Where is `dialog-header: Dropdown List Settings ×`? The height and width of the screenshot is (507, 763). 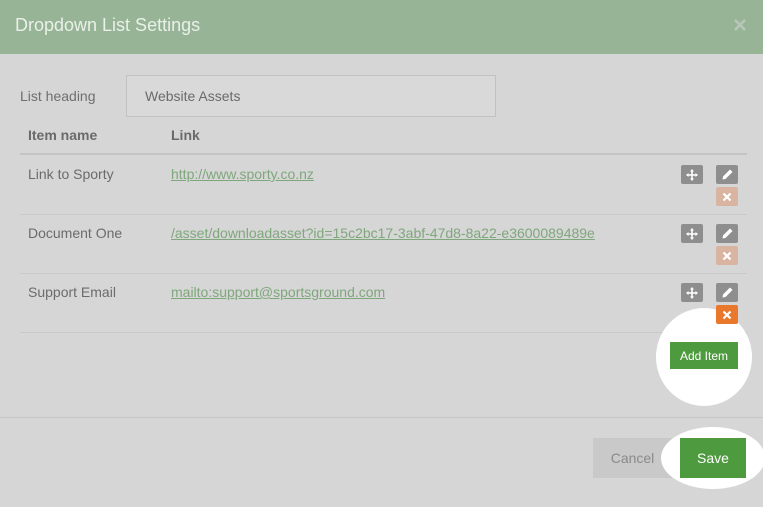 dialog-header: Dropdown List Settings × is located at coordinates (381, 27).